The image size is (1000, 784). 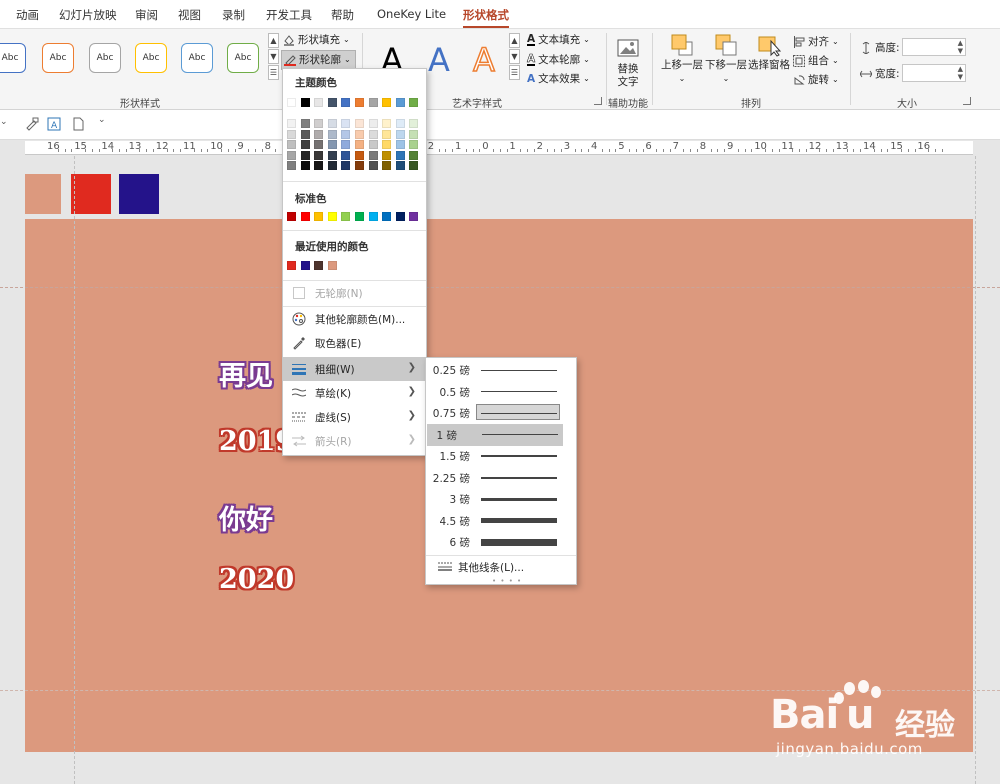 I want to click on alt-text-button: 替换 文字, so click(x=628, y=63).